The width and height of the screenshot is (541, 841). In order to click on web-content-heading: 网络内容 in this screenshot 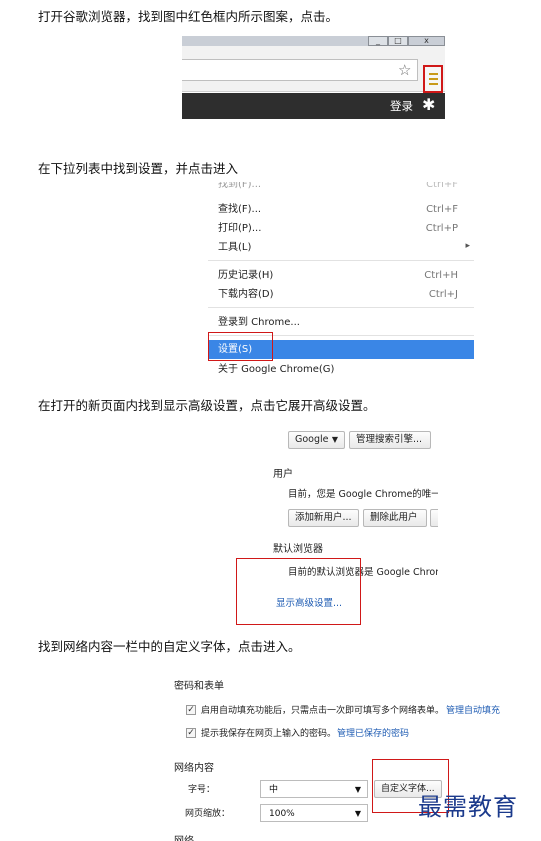, I will do `click(194, 768)`.